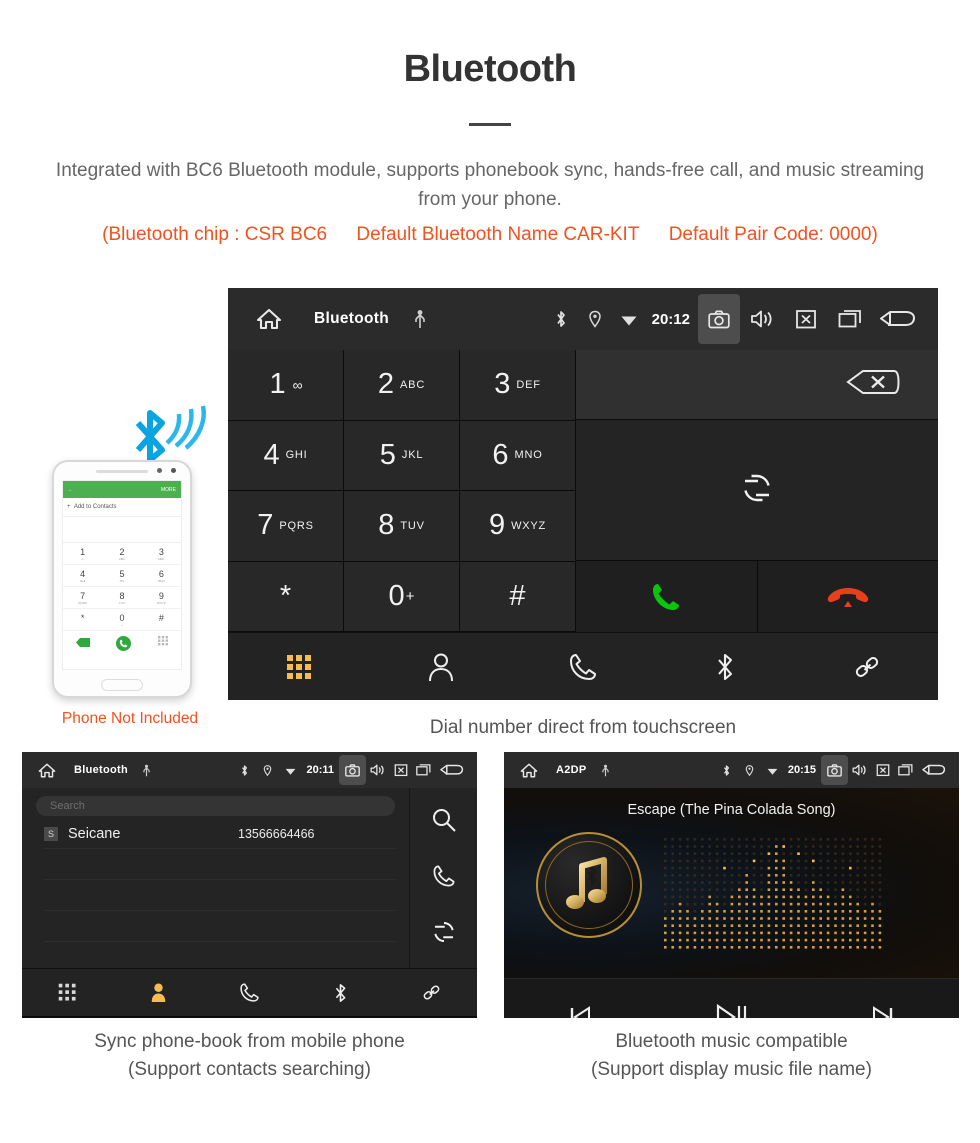  Describe the element at coordinates (267, 770) in the screenshot. I see `location-pin-icon` at that location.